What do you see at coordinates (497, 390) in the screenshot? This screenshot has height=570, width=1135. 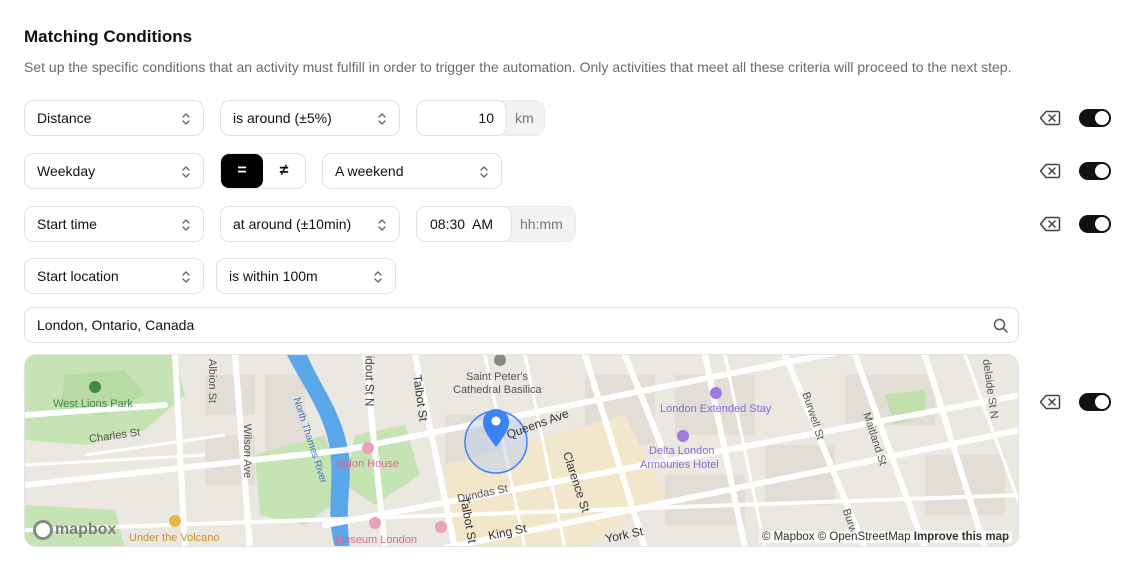 I see `map-label-saint-peters-2: Cathedral Basilica` at bounding box center [497, 390].